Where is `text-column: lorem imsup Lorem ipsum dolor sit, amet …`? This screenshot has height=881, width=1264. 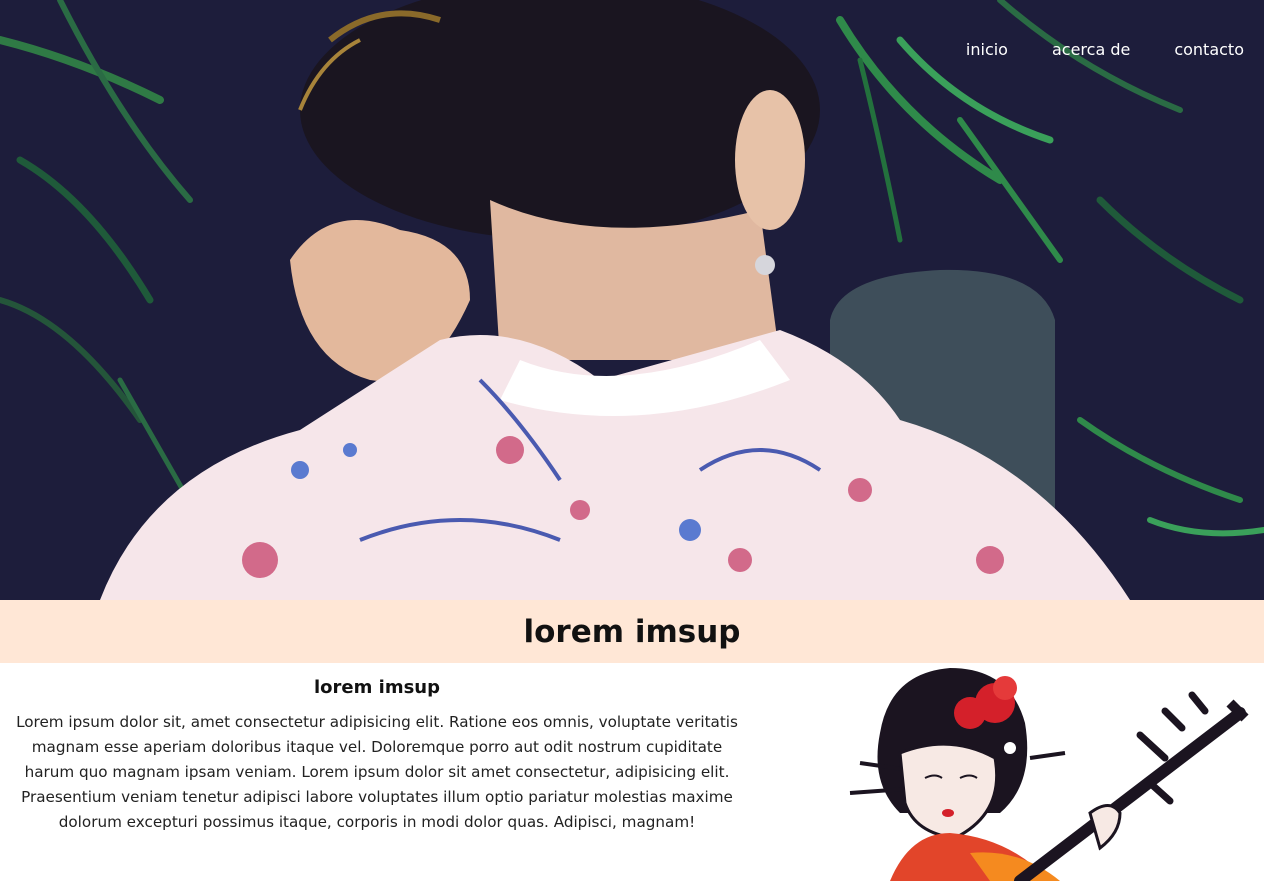 text-column: lorem imsup Lorem ipsum dolor sit, amet … is located at coordinates (377, 749).